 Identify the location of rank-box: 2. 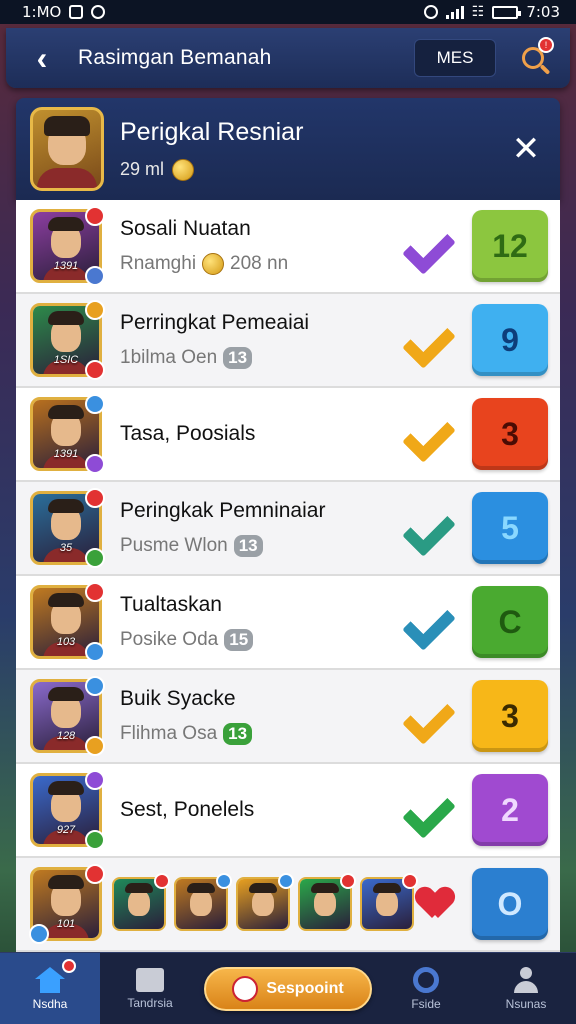
(510, 810).